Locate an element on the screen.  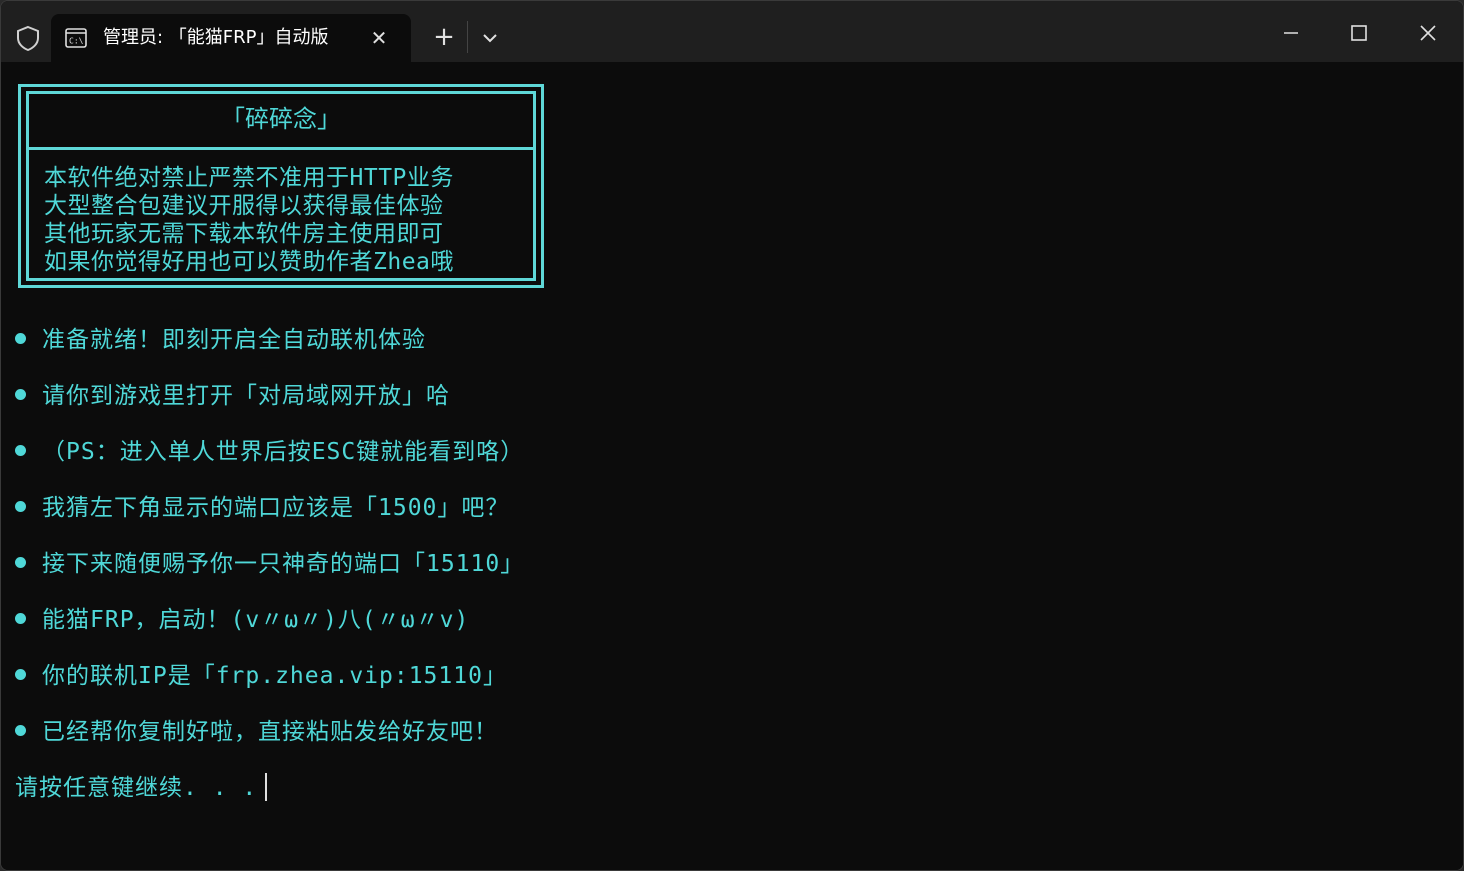
message-line: （PS：进入单人世界后按ESC键就能看到咯） is located at coordinates (269, 452).